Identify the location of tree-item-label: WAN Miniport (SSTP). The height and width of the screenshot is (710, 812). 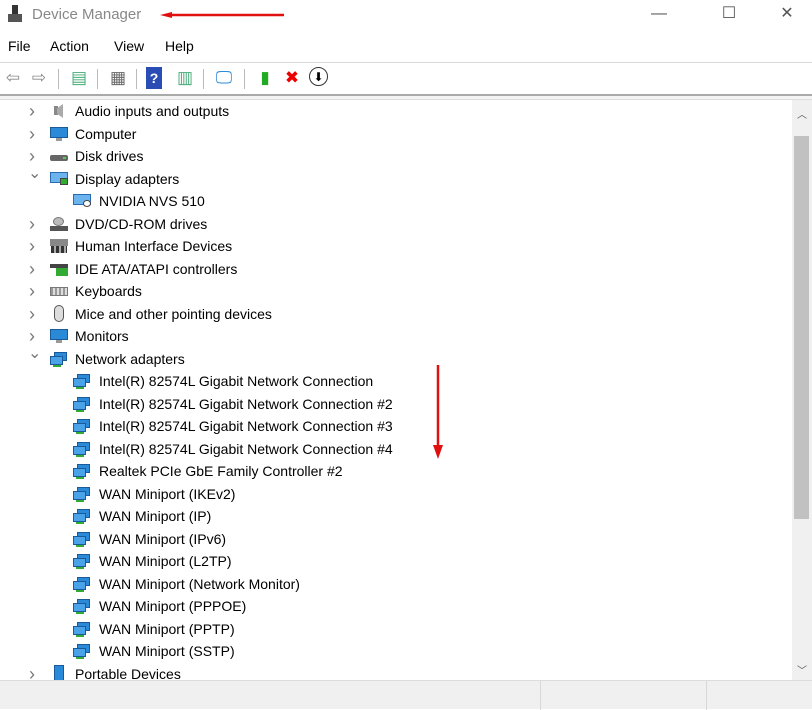
(167, 651).